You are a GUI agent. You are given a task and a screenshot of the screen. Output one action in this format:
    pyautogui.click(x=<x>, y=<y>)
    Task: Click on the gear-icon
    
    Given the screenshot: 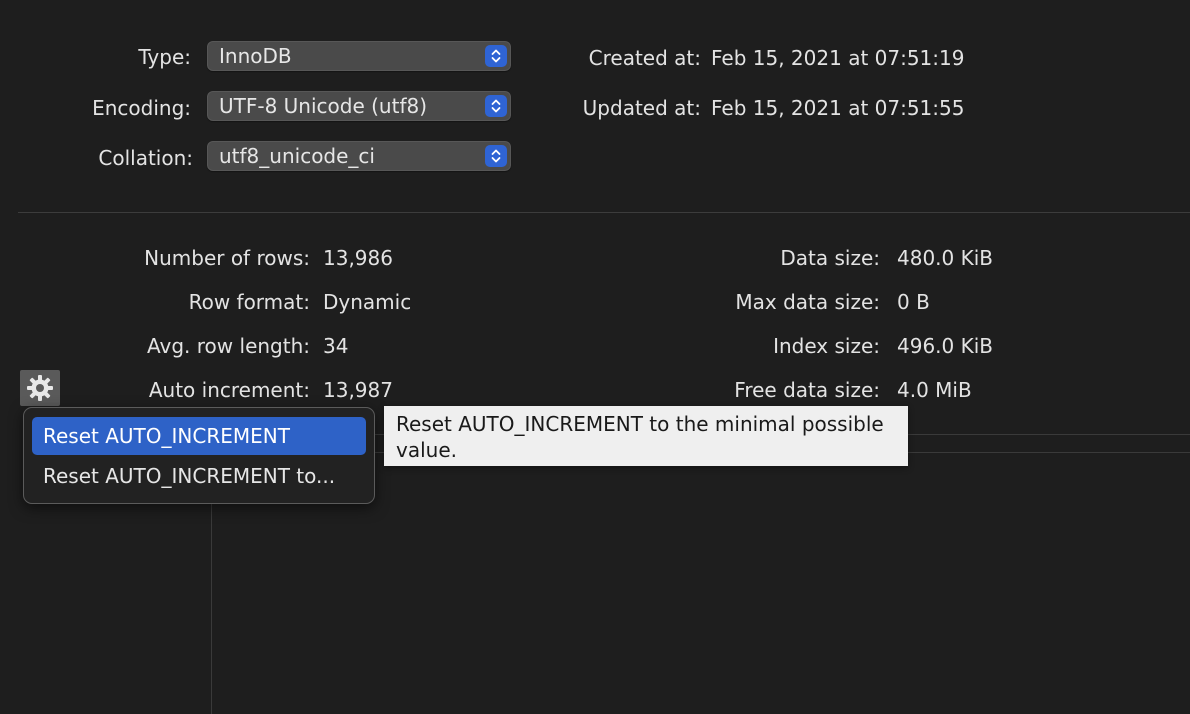 What is the action you would take?
    pyautogui.click(x=40, y=388)
    